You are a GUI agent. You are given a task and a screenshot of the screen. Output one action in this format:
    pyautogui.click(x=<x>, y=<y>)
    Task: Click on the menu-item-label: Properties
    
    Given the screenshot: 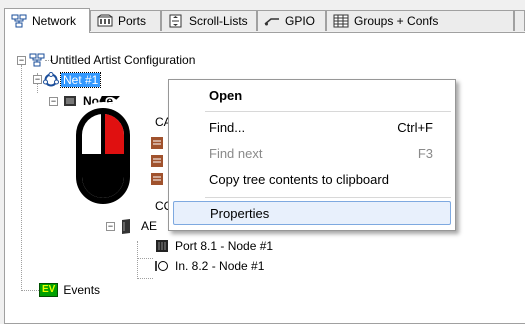 What is the action you would take?
    pyautogui.click(x=240, y=213)
    